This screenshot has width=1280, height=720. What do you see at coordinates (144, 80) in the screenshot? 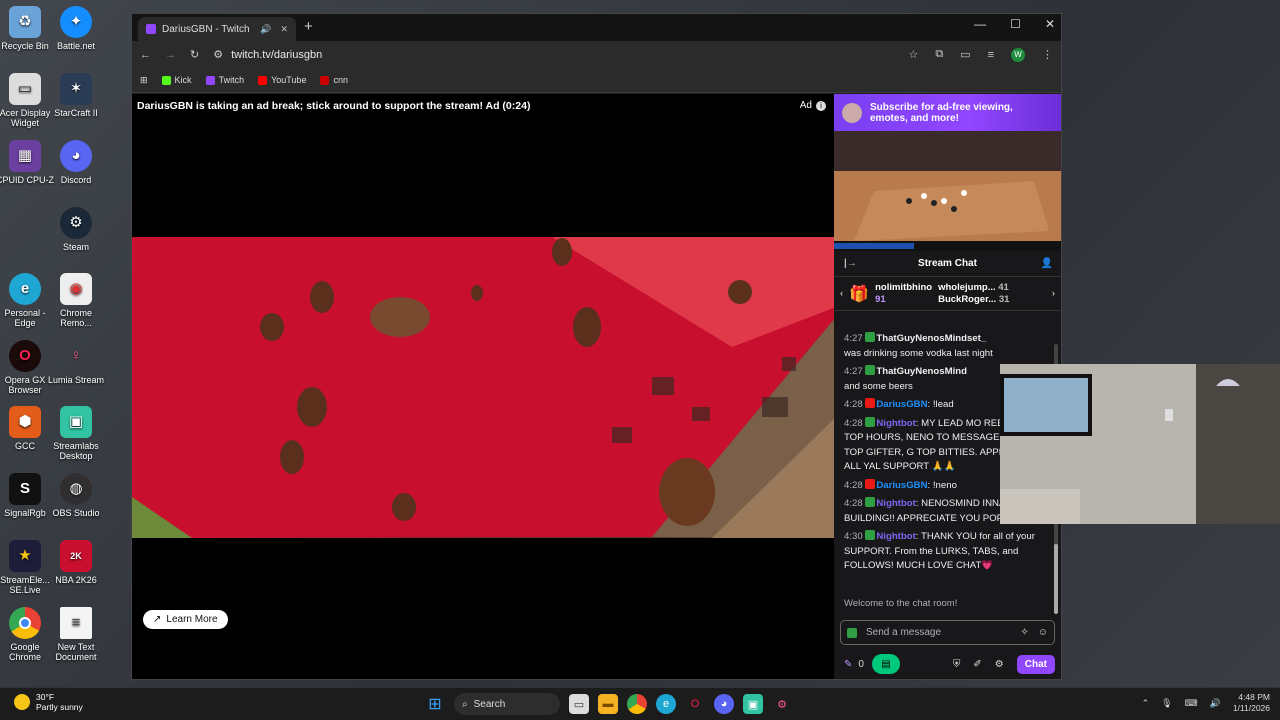
I see `apps-grid-icon: ⊞` at bounding box center [144, 80].